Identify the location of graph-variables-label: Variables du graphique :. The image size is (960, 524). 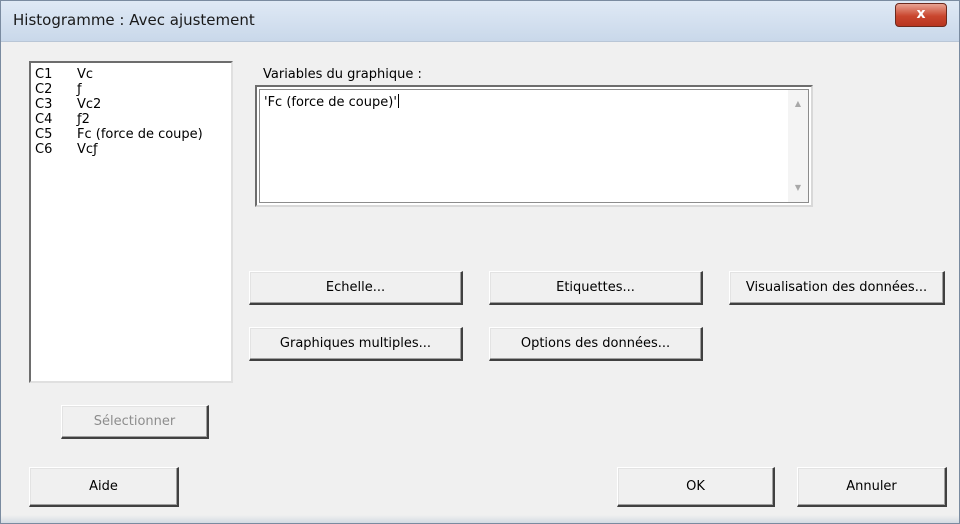
(342, 74).